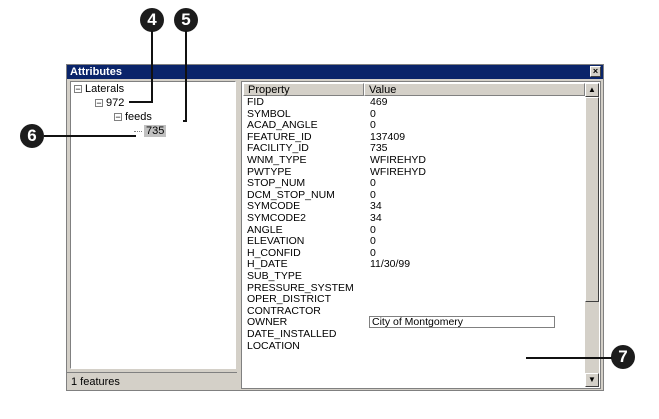 The image size is (659, 419). What do you see at coordinates (96, 72) in the screenshot?
I see `window-title: Attributes` at bounding box center [96, 72].